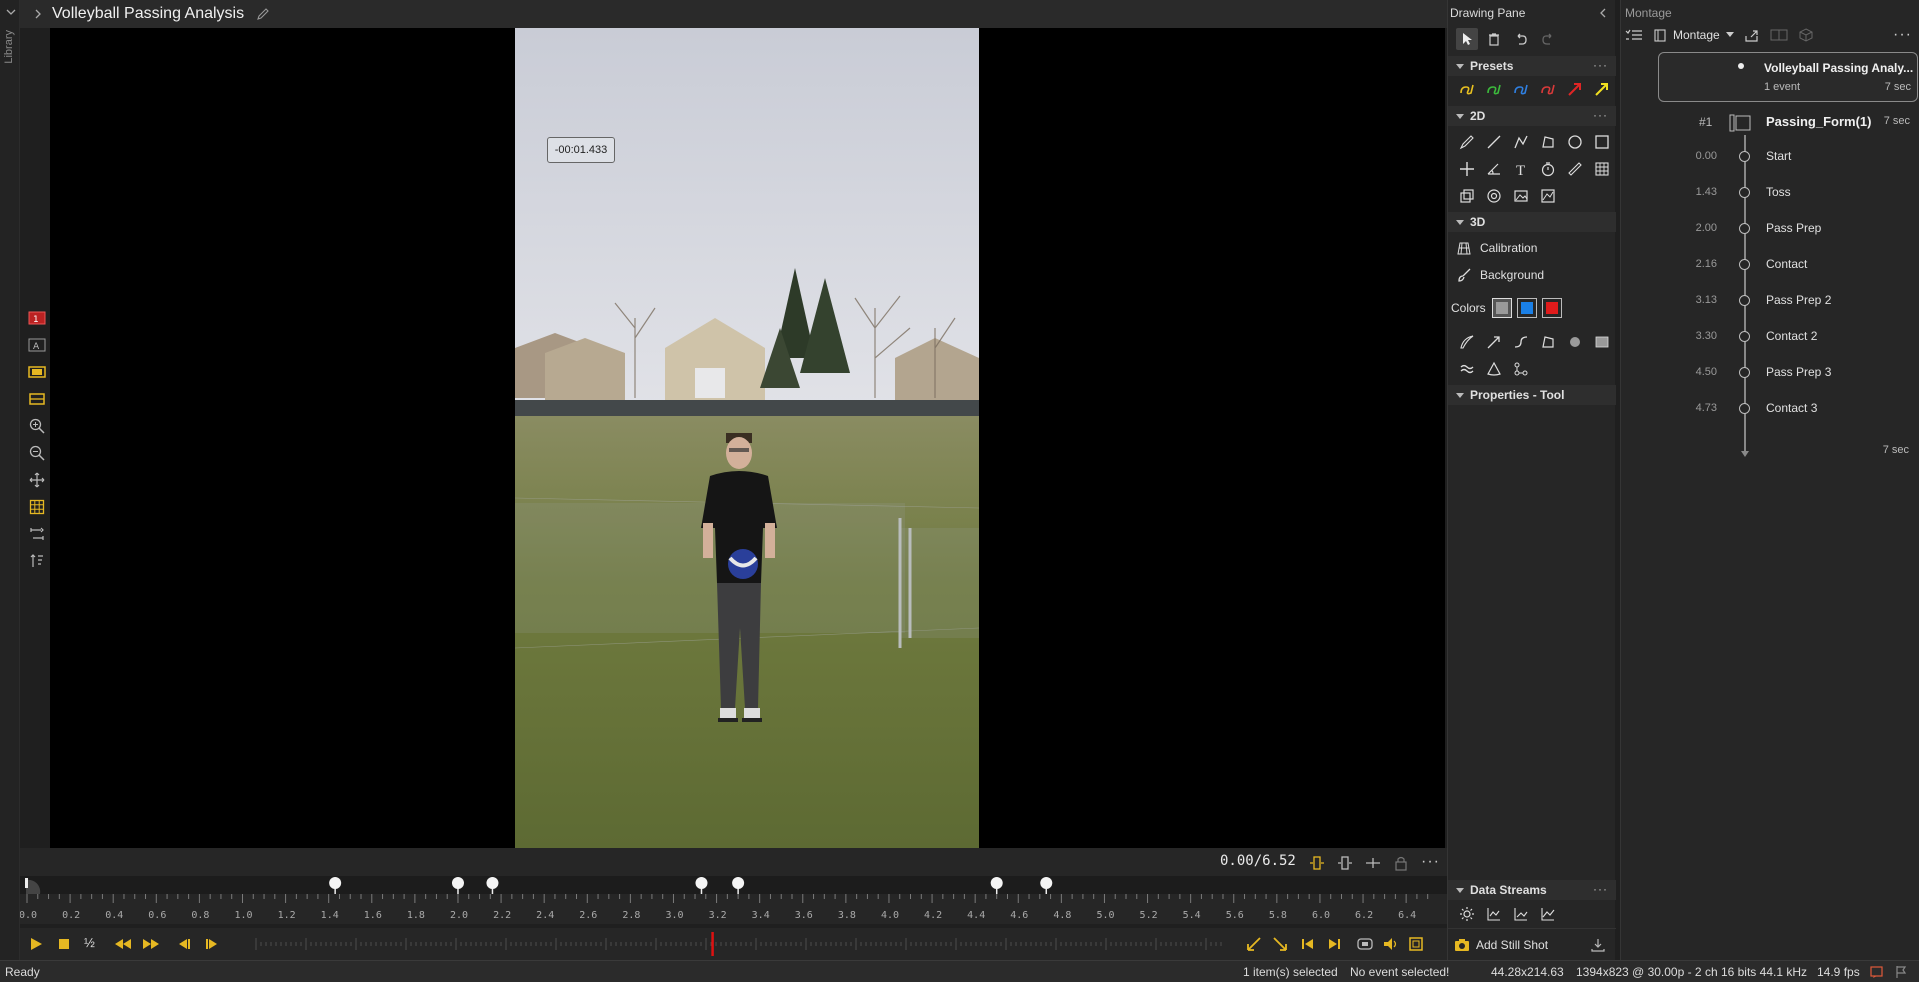 This screenshot has height=982, width=1919. Describe the element at coordinates (1770, 409) in the screenshot. I see `event-row: 4.73 Contact 3` at that location.